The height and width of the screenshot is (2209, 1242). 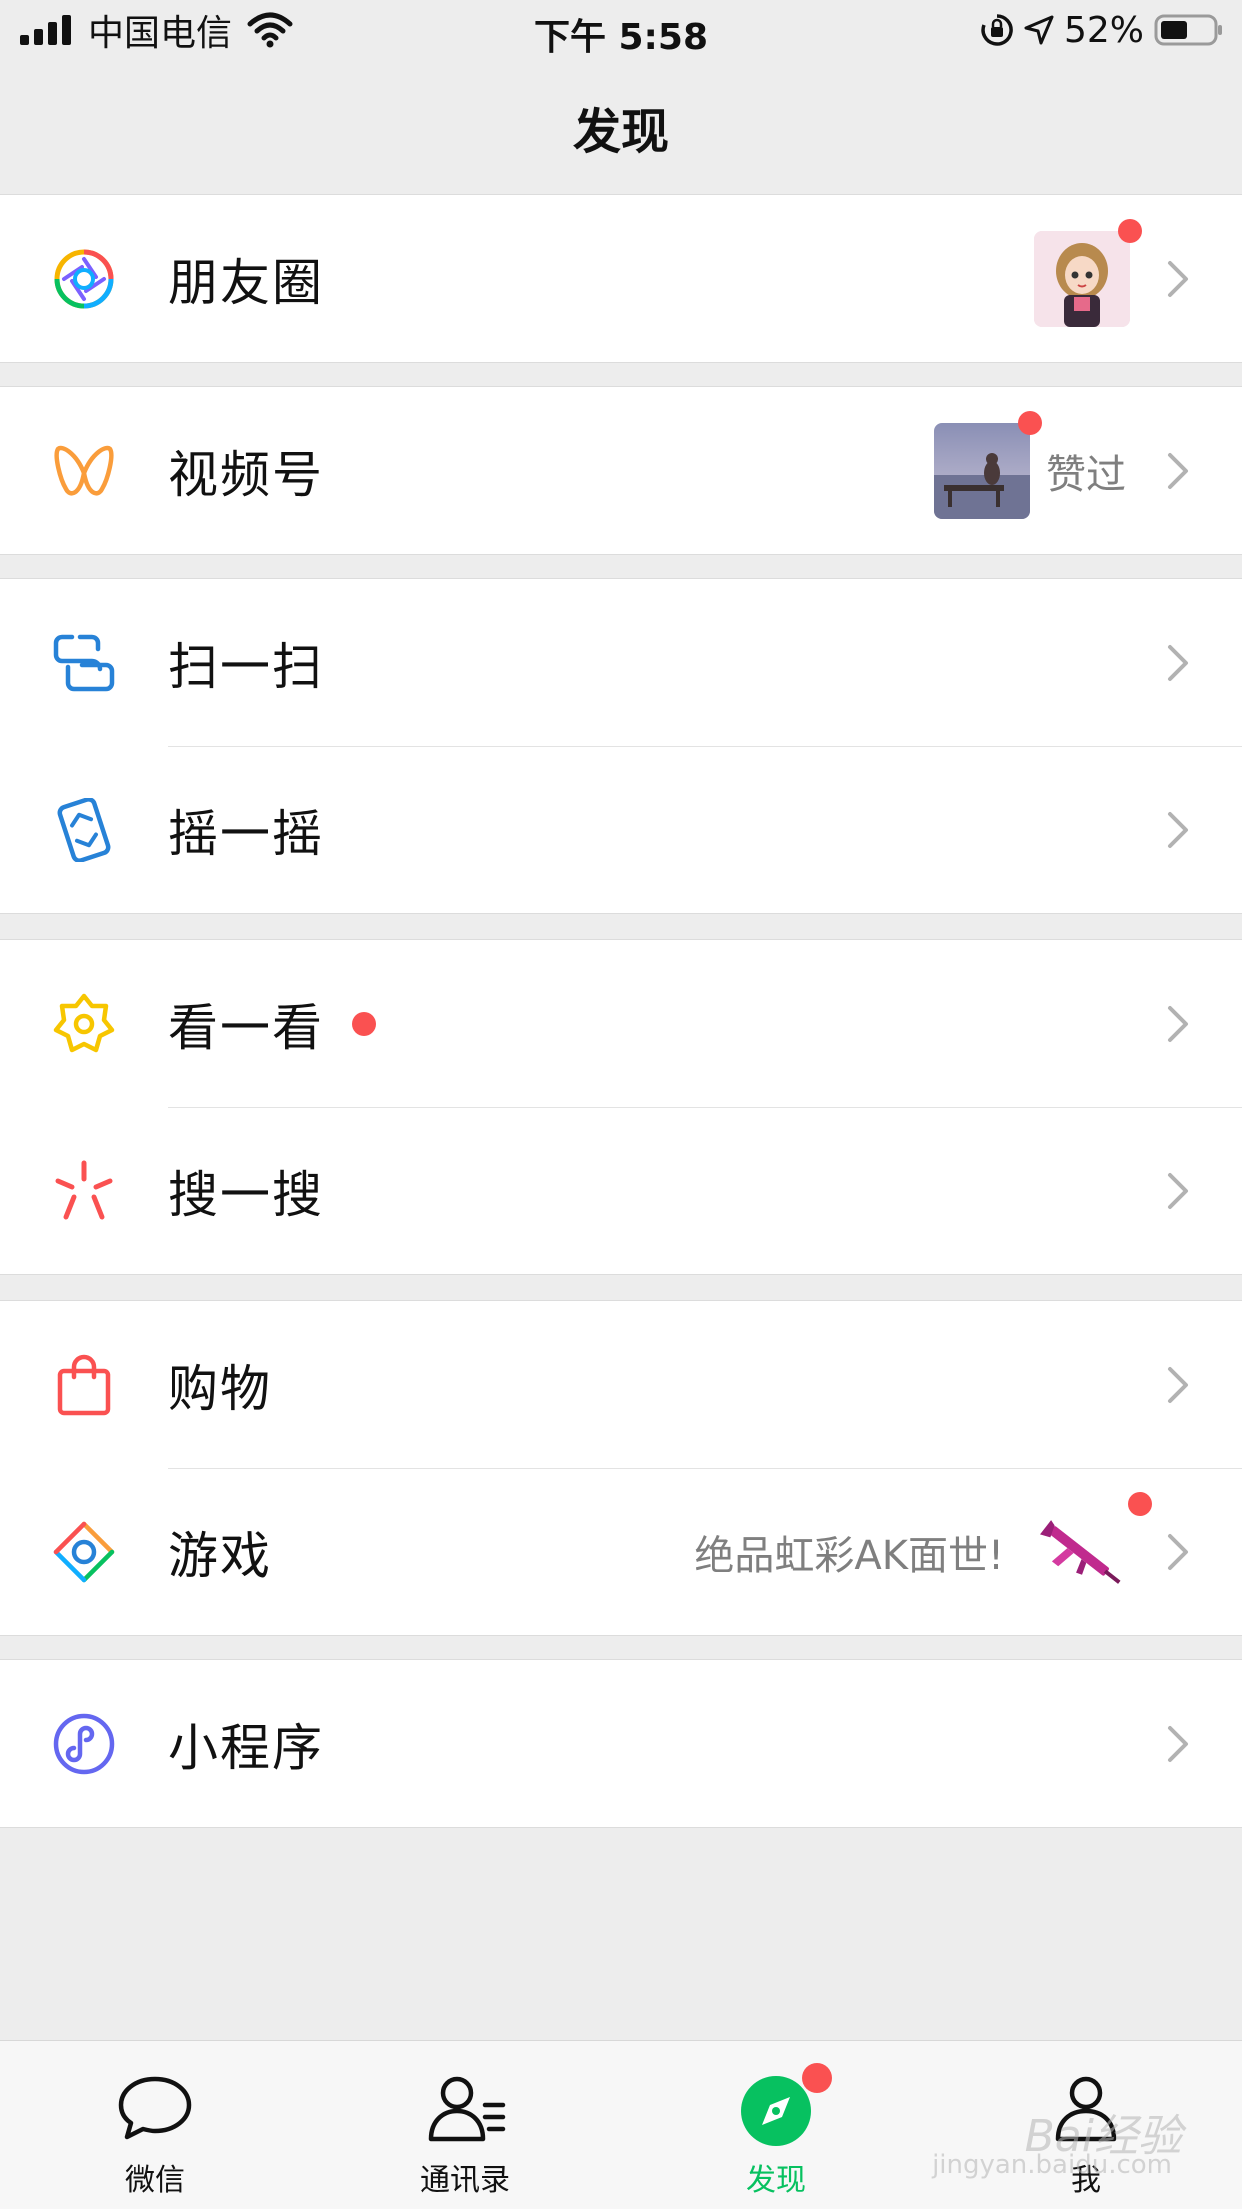 I want to click on moments-shutter-icon, so click(x=84, y=279).